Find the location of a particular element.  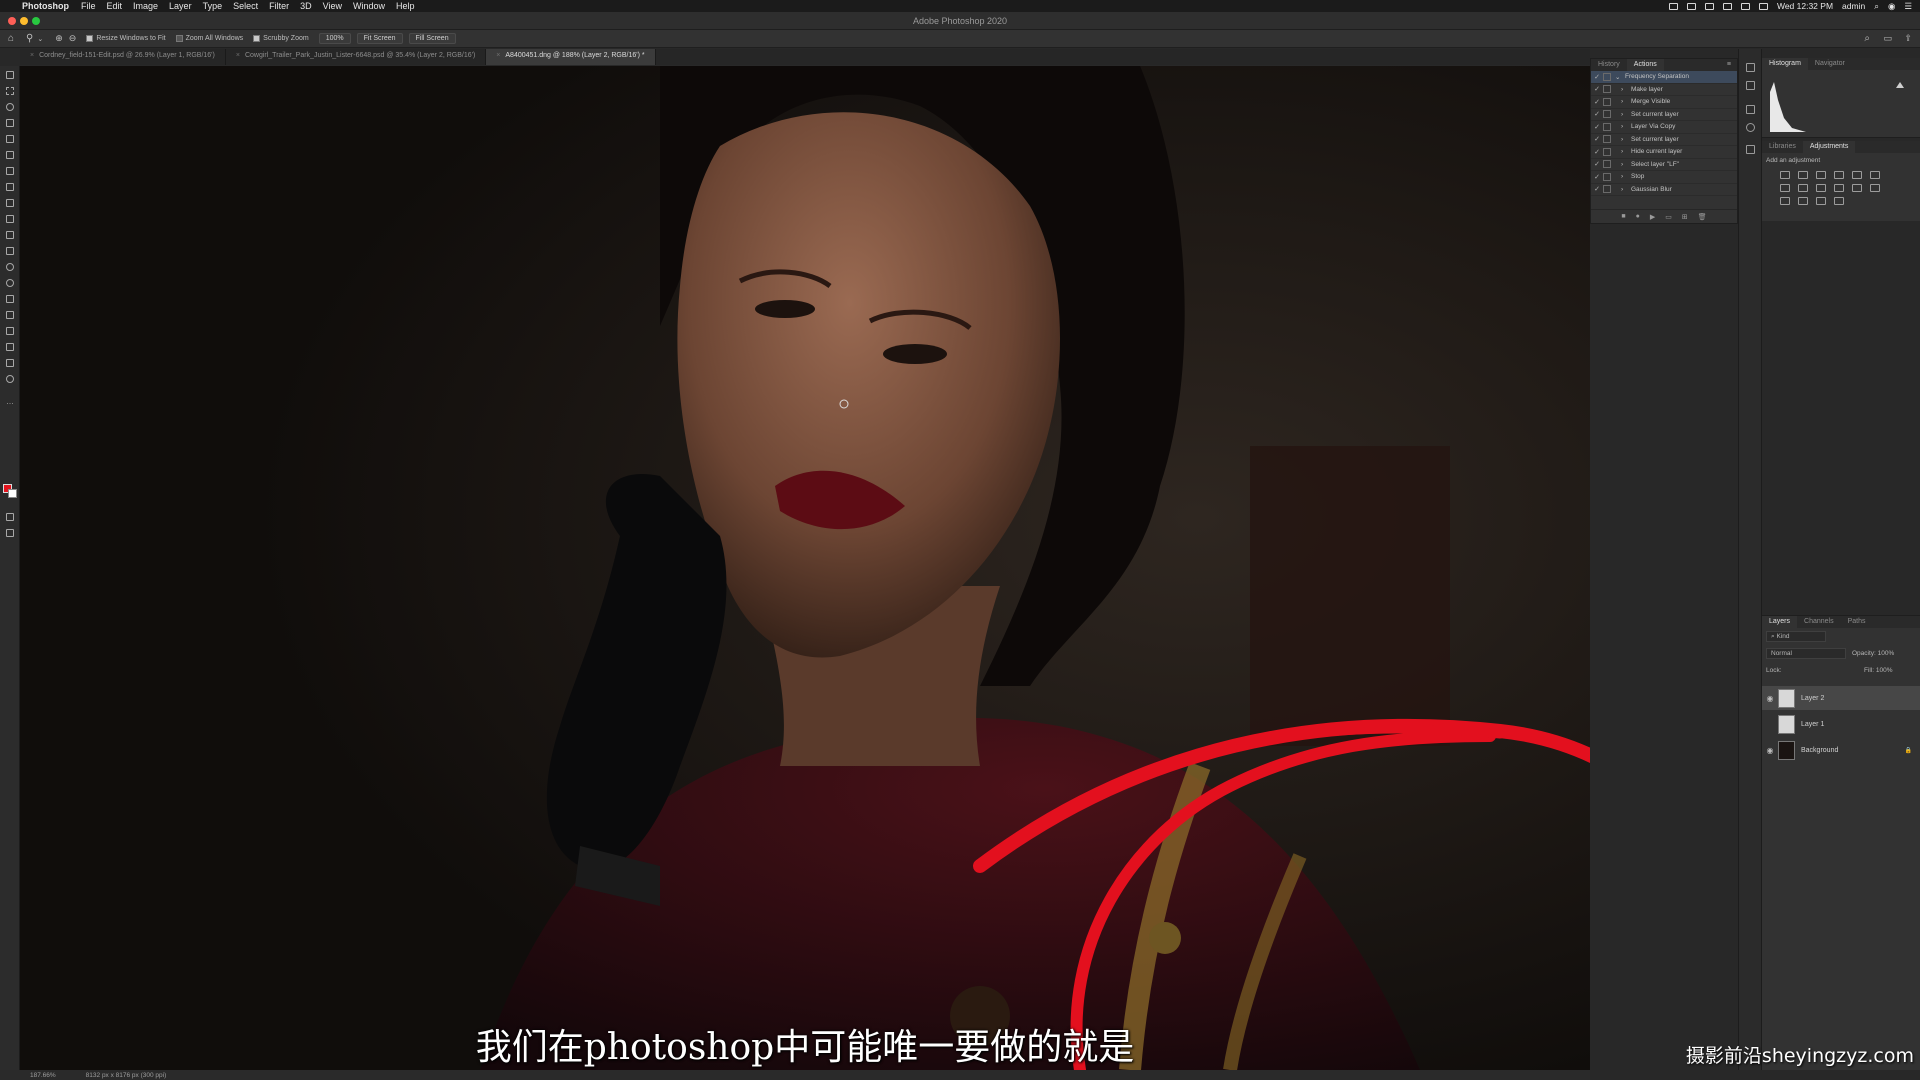

menu-view: View is located at coordinates (332, 6).